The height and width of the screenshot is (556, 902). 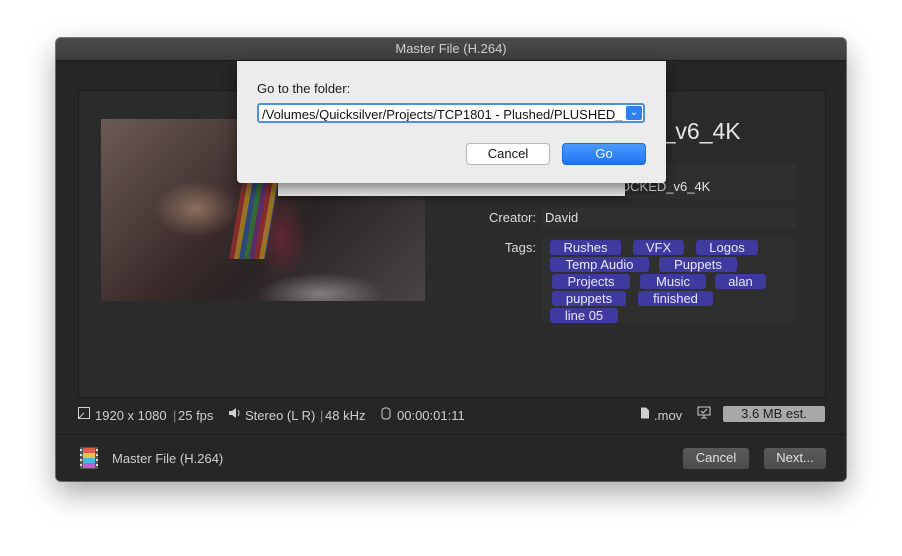 I want to click on duration-text: 00:00:01:11, so click(x=431, y=415).